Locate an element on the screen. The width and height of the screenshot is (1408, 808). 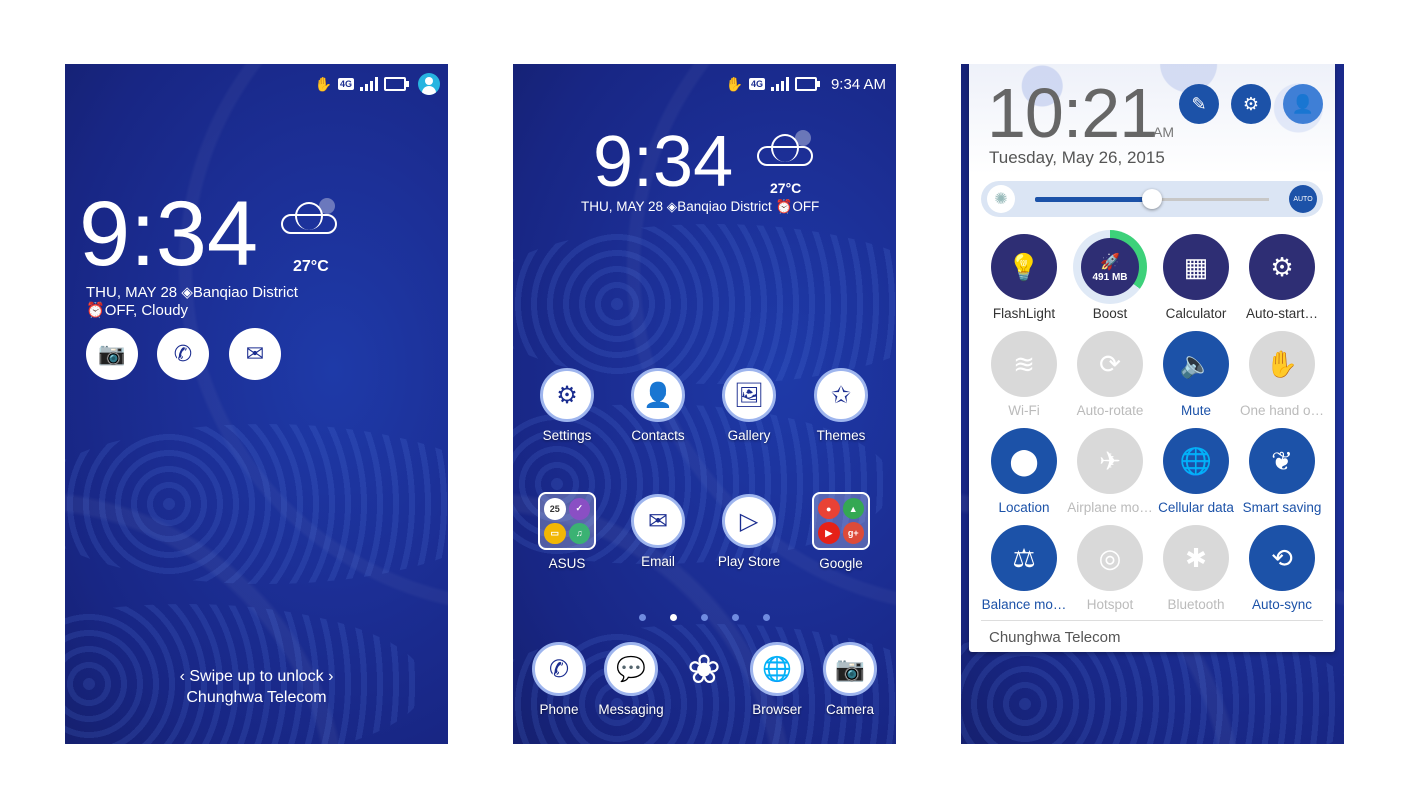
home-clock: 9:34 is located at coordinates (663, 162).